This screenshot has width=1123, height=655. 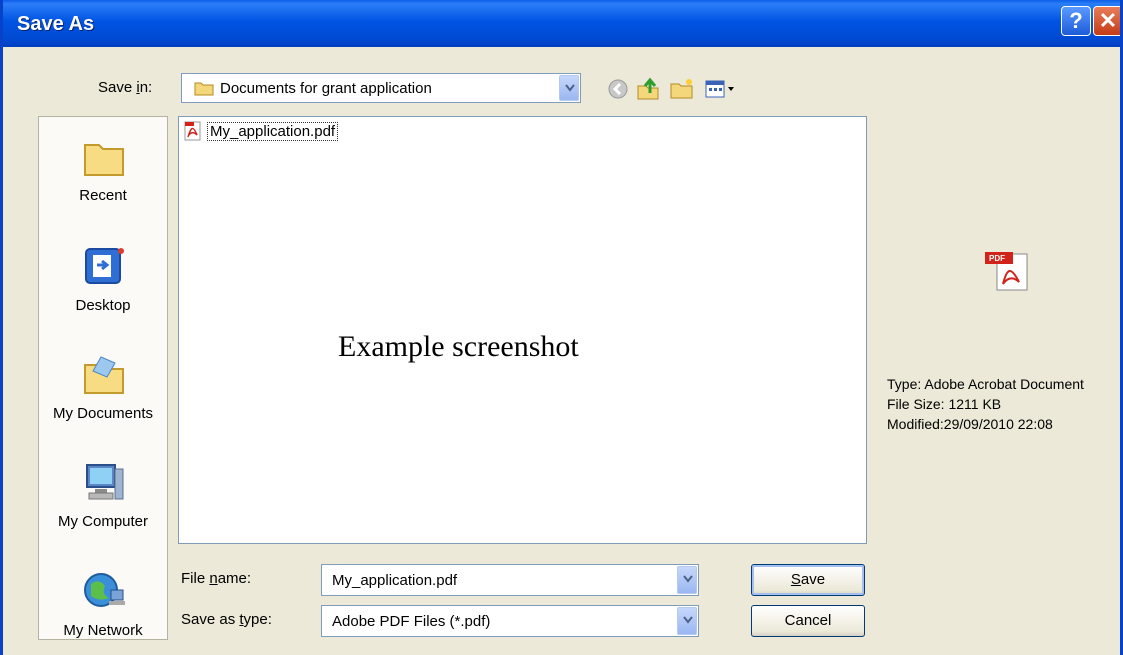 What do you see at coordinates (561, 23) in the screenshot?
I see `title-bar: Save As ? ✕` at bounding box center [561, 23].